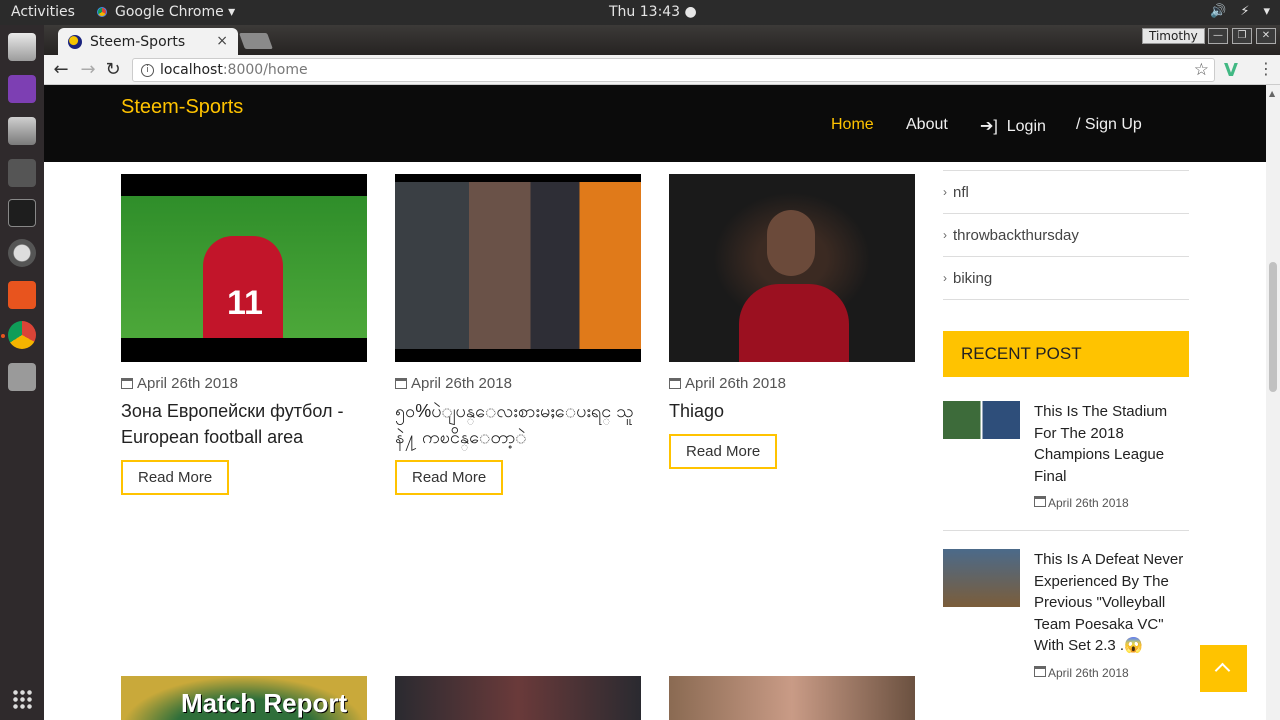 The width and height of the screenshot is (1280, 720). Describe the element at coordinates (3, 336) in the screenshot. I see `running-indicator` at that location.